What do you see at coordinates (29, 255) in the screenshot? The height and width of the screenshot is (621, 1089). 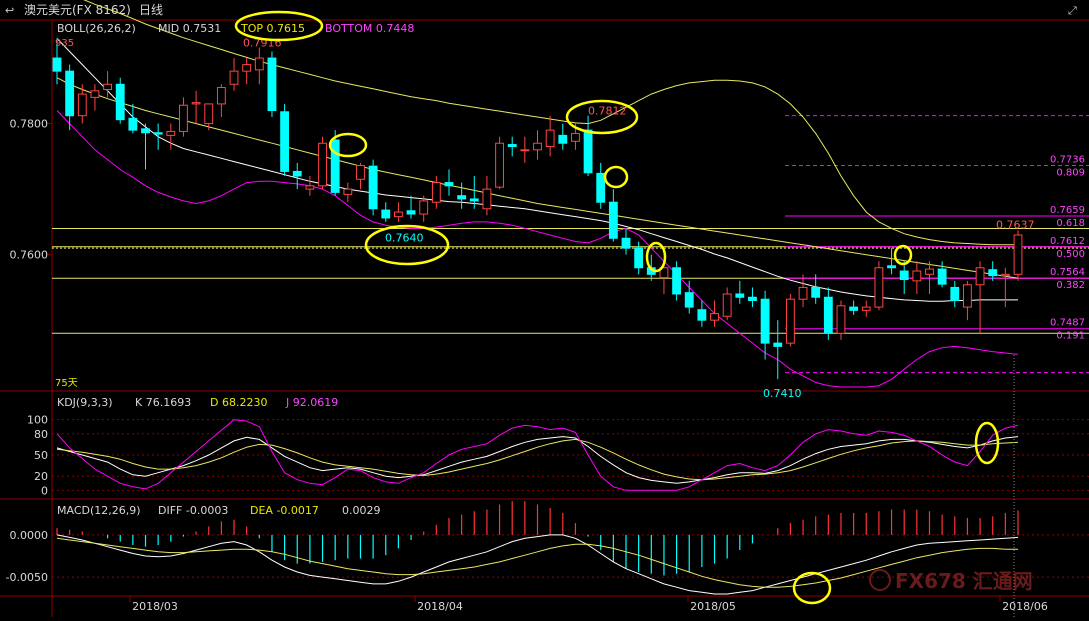 I see `price-tick-label: 0.7600` at bounding box center [29, 255].